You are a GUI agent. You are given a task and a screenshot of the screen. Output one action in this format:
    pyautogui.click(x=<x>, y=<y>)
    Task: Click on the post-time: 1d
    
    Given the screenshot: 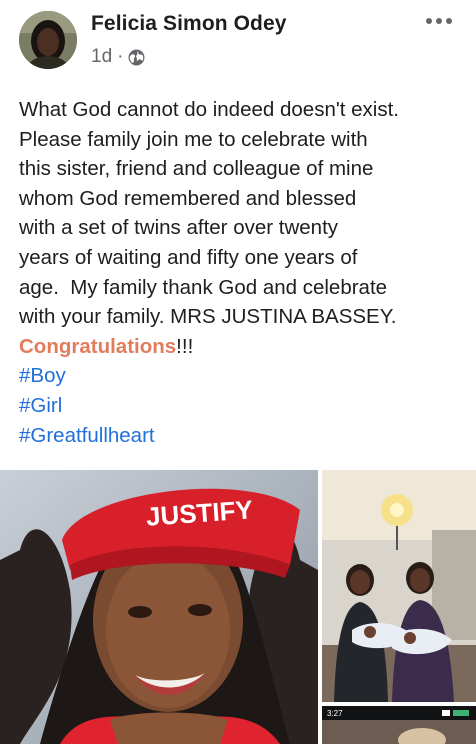 What is the action you would take?
    pyautogui.click(x=101, y=57)
    